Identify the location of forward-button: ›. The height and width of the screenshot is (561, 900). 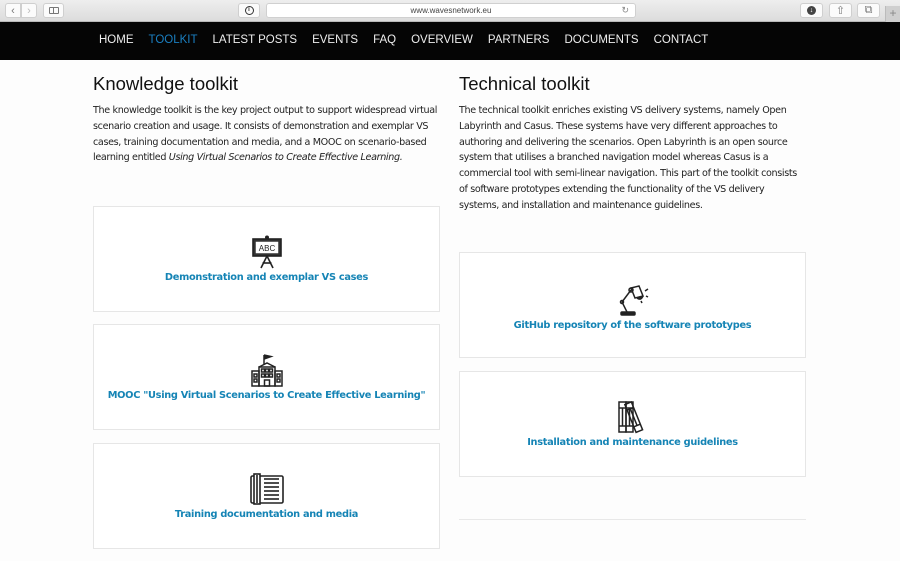
(29, 10).